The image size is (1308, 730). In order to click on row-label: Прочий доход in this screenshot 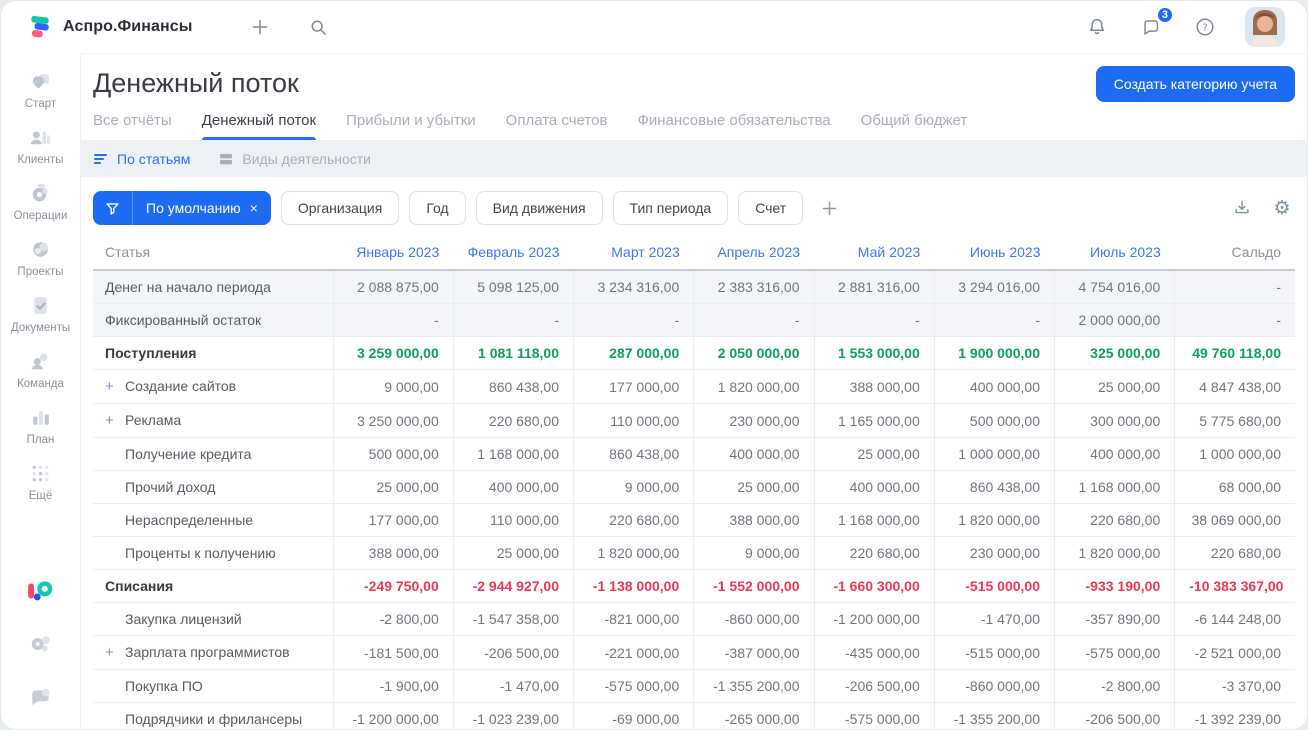, I will do `click(170, 487)`.